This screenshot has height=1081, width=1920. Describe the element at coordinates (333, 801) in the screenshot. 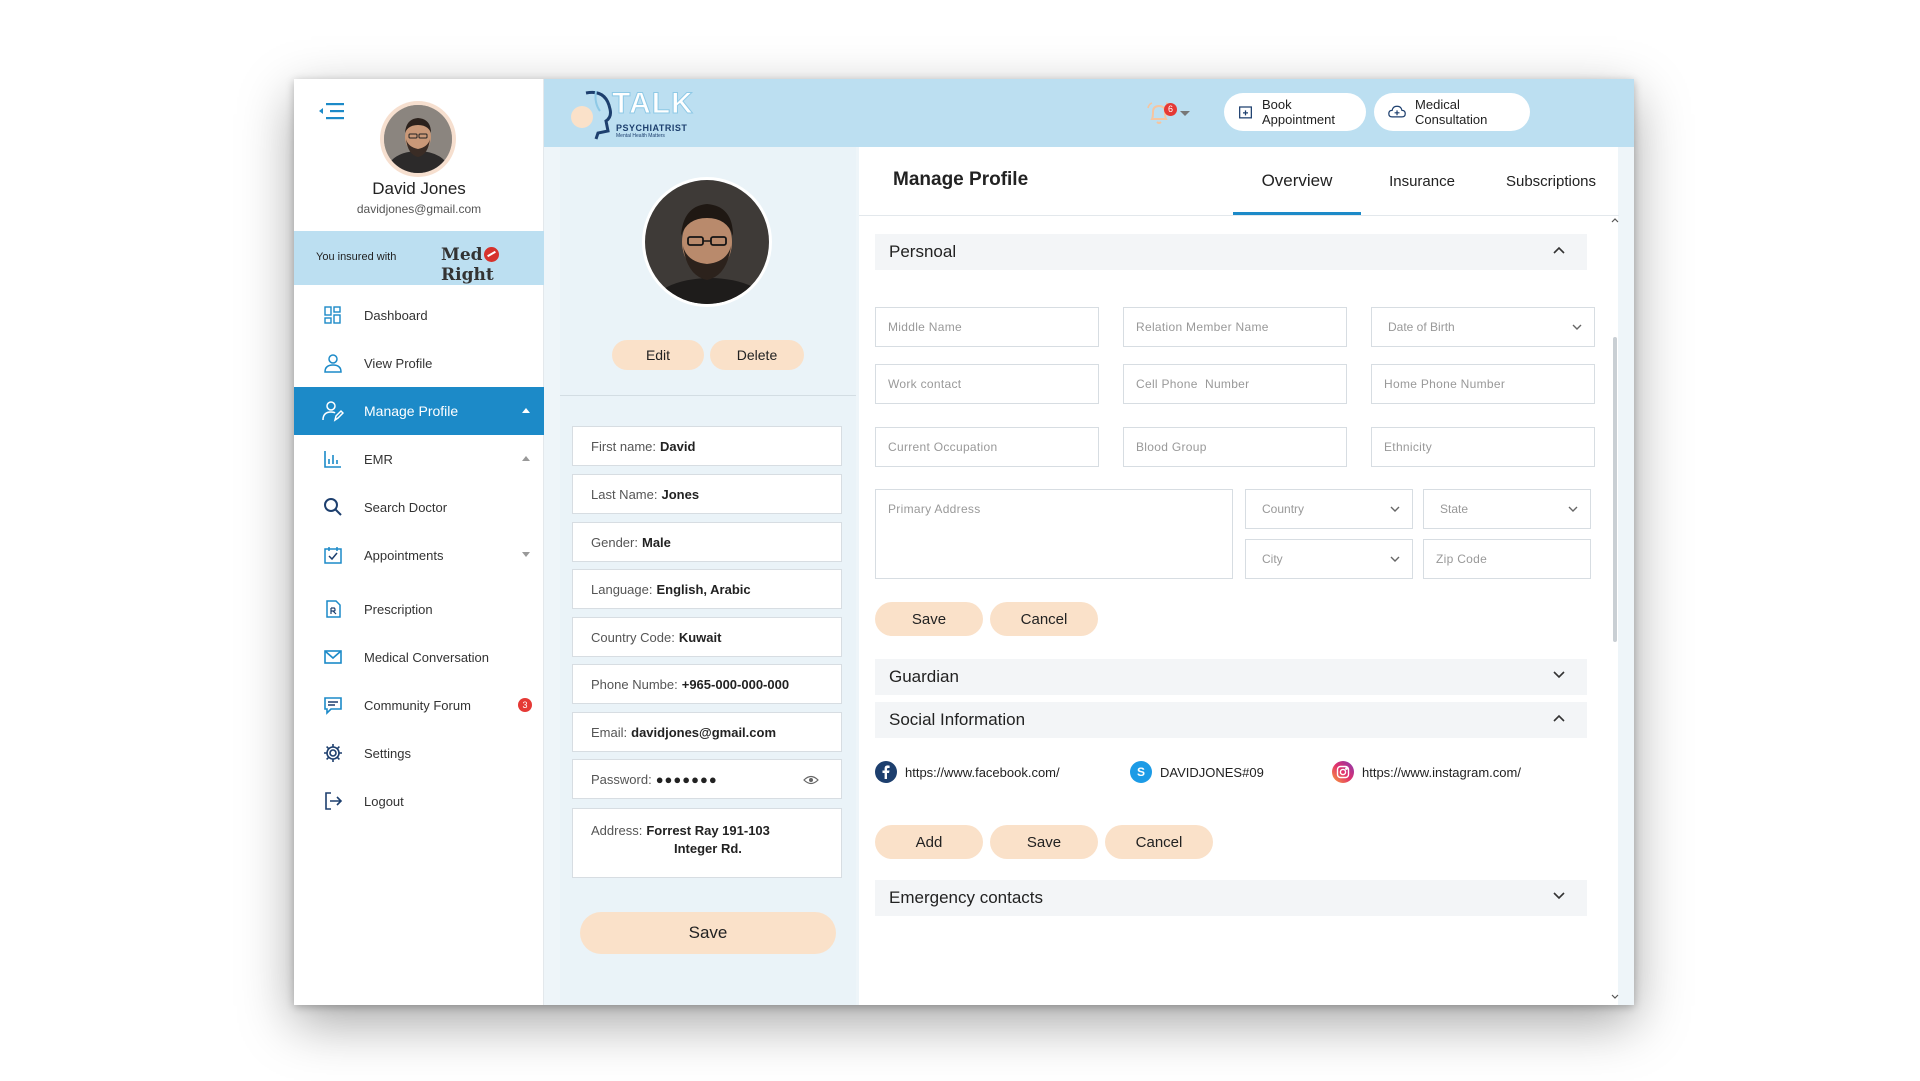

I see `logout-icon` at that location.